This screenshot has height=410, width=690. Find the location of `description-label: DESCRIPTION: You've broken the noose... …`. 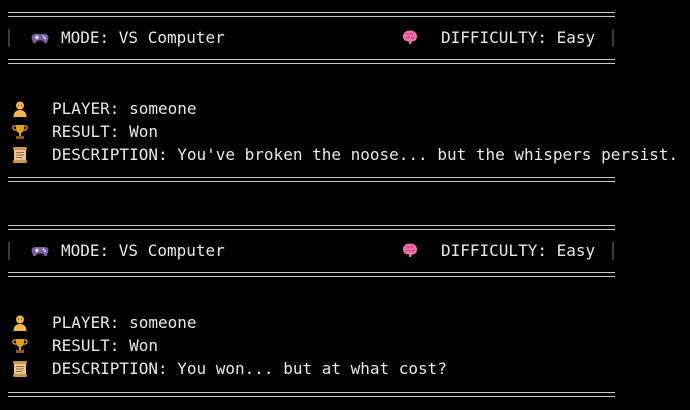

description-label: DESCRIPTION: You've broken the noose... … is located at coordinates (365, 154).